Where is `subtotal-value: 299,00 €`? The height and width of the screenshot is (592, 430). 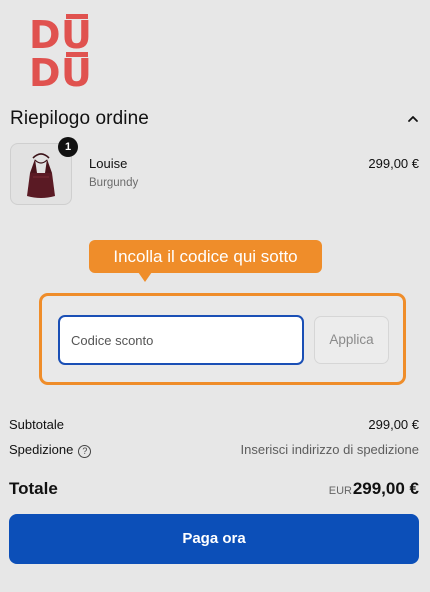
subtotal-value: 299,00 € is located at coordinates (393, 424).